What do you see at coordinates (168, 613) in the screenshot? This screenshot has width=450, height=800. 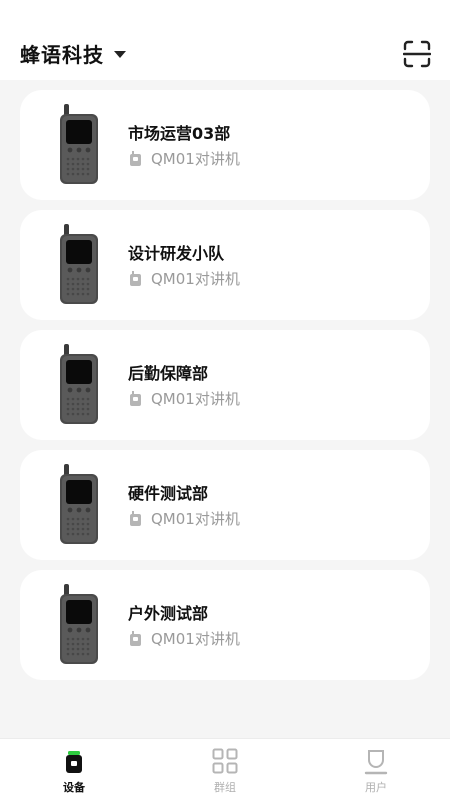 I see `device-name: 户外测试部` at bounding box center [168, 613].